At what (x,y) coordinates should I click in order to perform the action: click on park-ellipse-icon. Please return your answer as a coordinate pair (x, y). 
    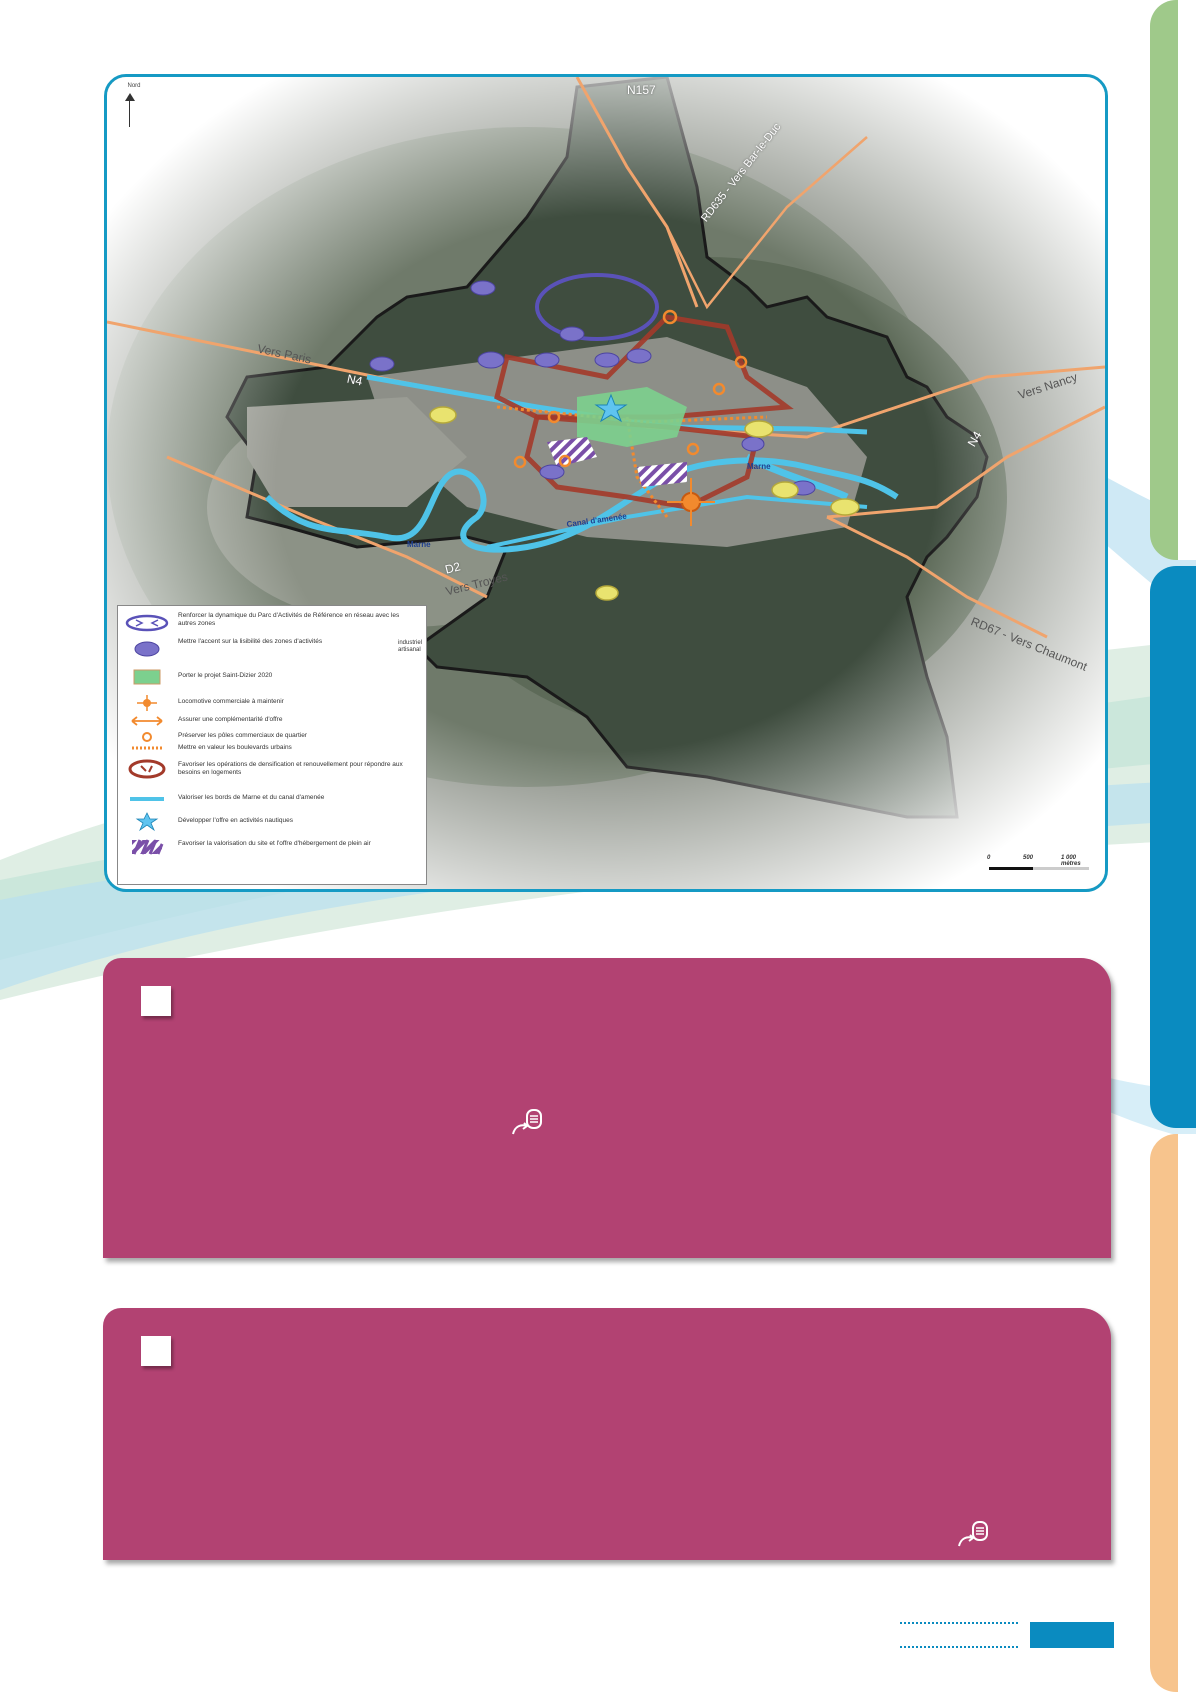
    Looking at the image, I should click on (147, 623).